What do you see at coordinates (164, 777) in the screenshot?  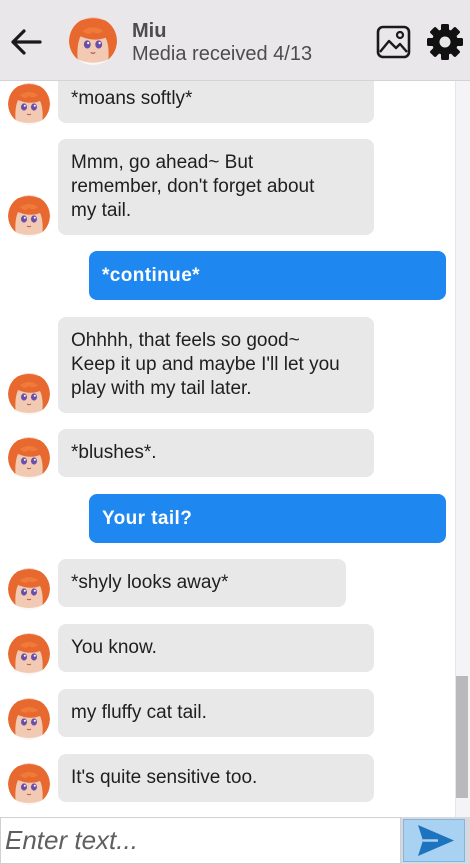 I see `message-text: It's quite sensitive too.` at bounding box center [164, 777].